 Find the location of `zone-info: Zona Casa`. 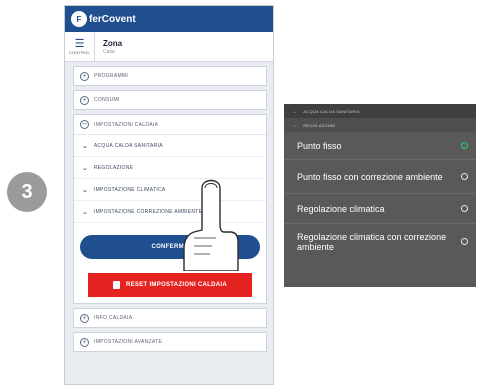

zone-info: Zona Casa is located at coordinates (108, 47).